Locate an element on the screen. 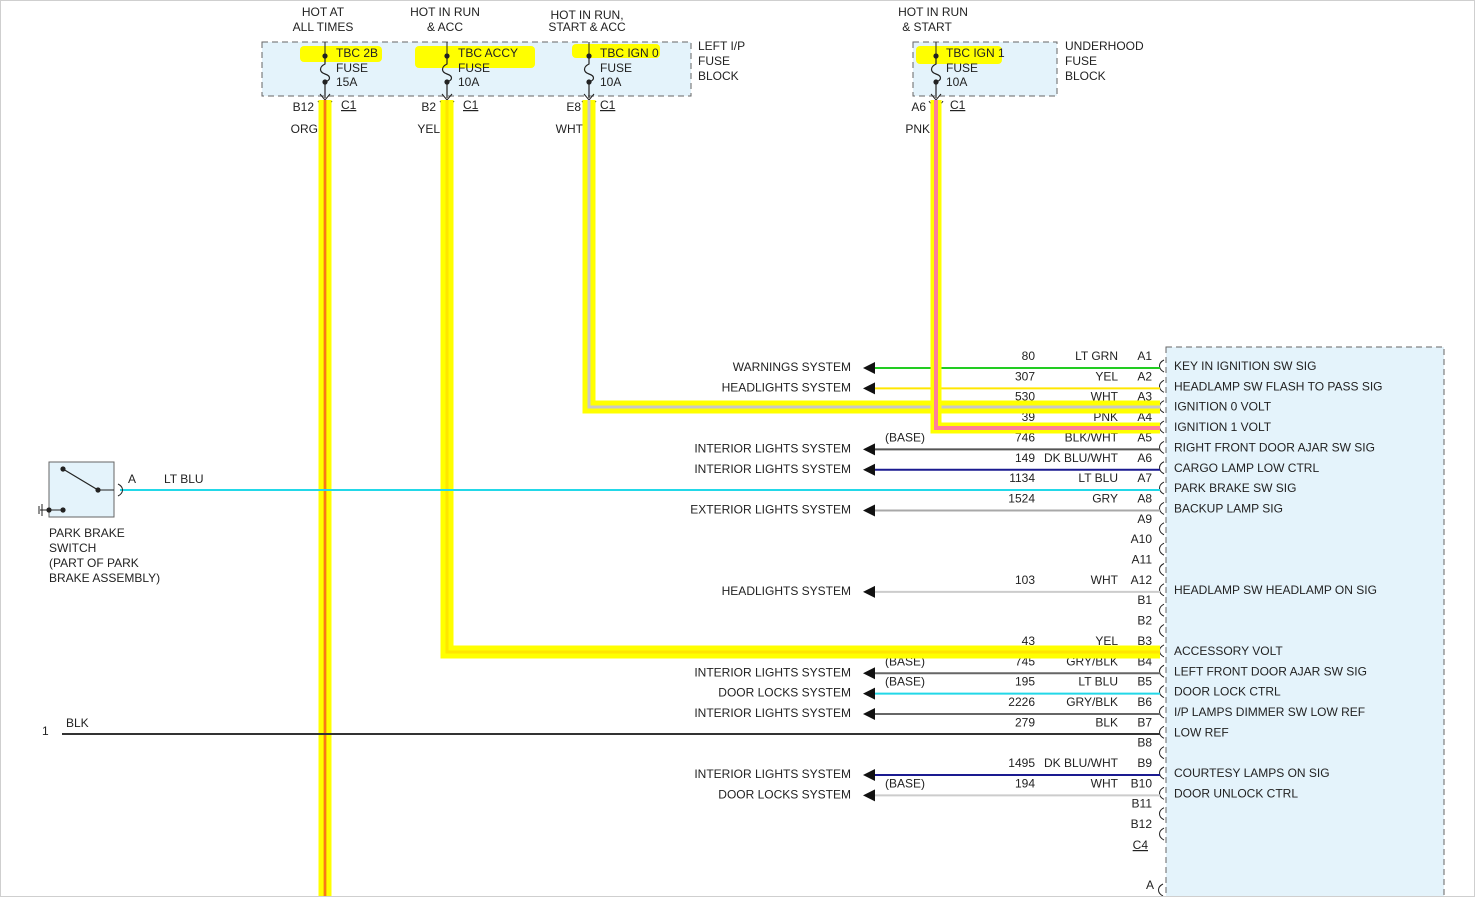 The image size is (1475, 897). pin-signal-name: IGNITION 0 VOLT is located at coordinates (1223, 407).